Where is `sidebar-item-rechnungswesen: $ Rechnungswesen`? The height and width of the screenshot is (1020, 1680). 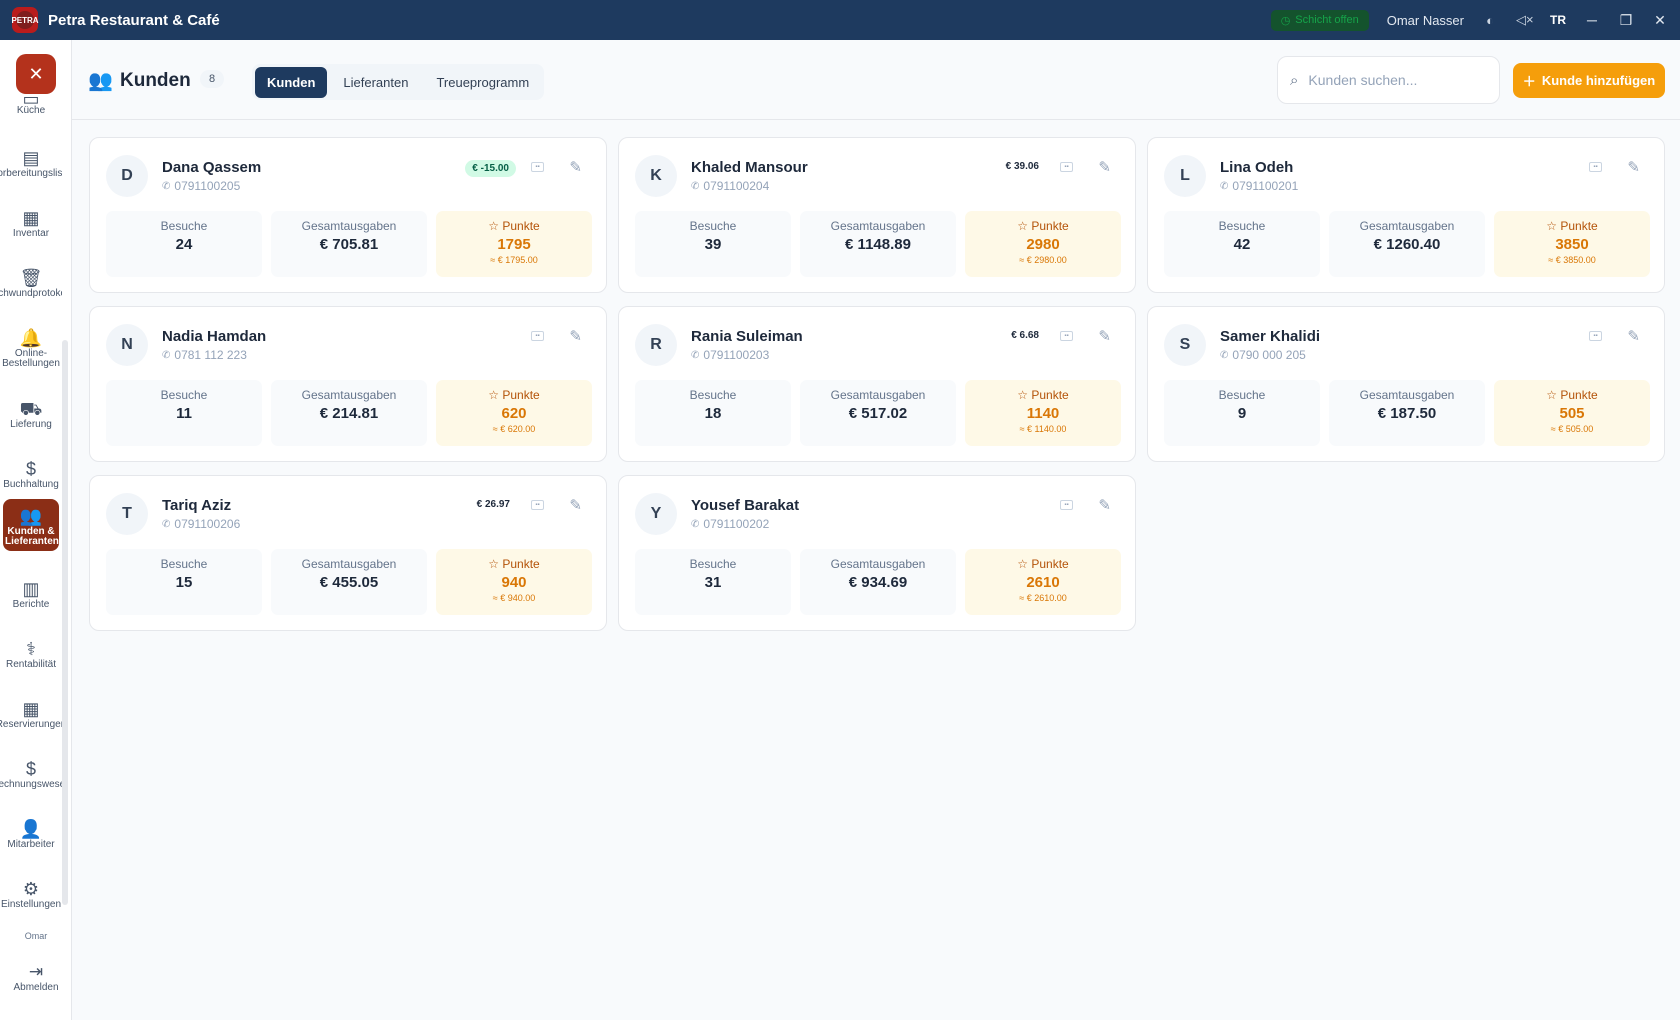
sidebar-item-rechnungswesen: $ Rechnungswesen is located at coordinates (31, 774).